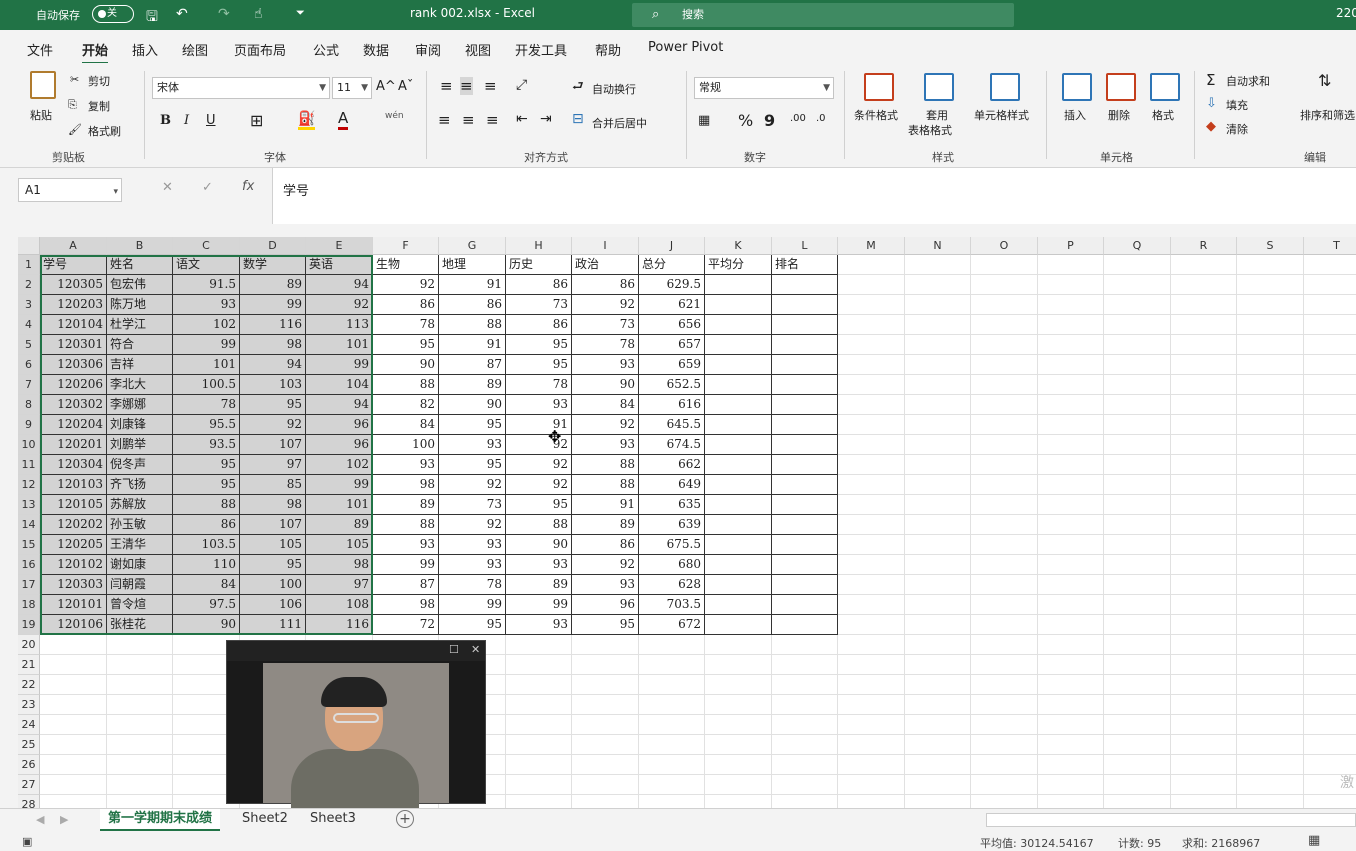 This screenshot has width=1356, height=851. I want to click on row-header: 2, so click(29, 285).